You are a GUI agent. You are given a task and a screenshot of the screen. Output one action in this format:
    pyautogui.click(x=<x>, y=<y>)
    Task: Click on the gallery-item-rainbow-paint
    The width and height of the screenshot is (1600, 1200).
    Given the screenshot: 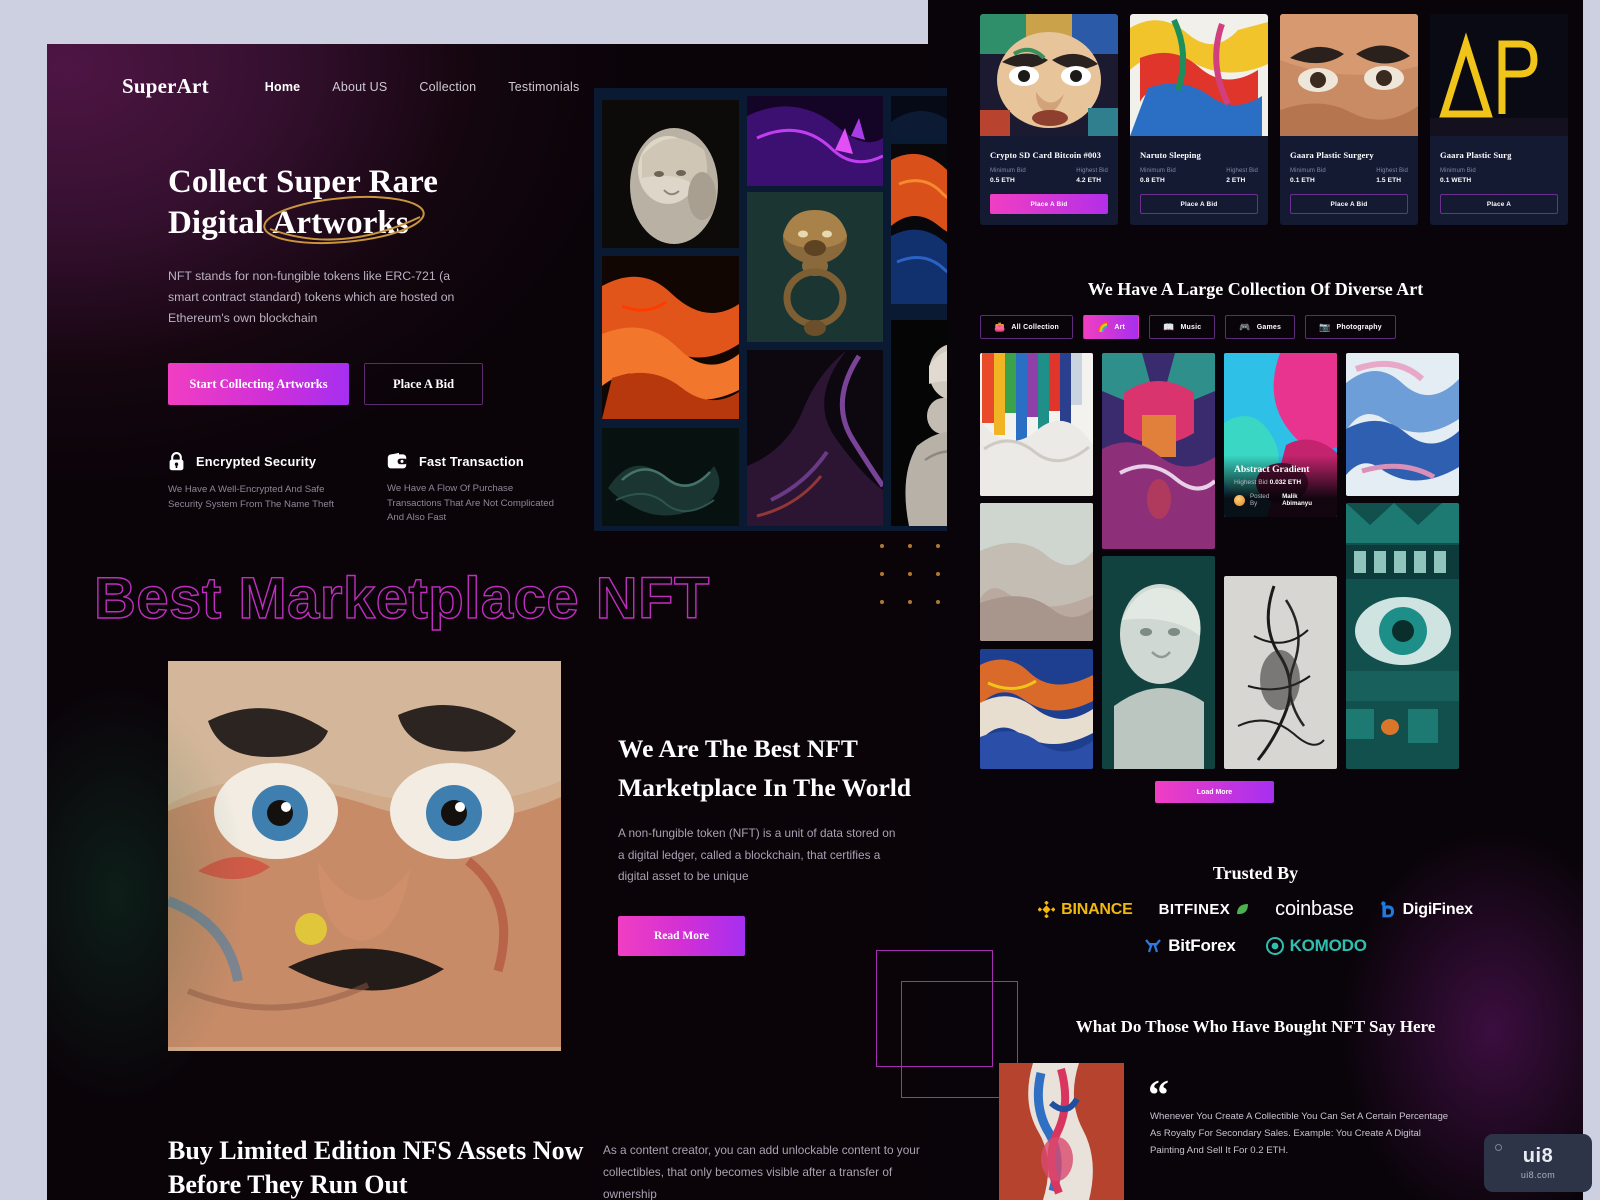 What is the action you would take?
    pyautogui.click(x=1036, y=424)
    